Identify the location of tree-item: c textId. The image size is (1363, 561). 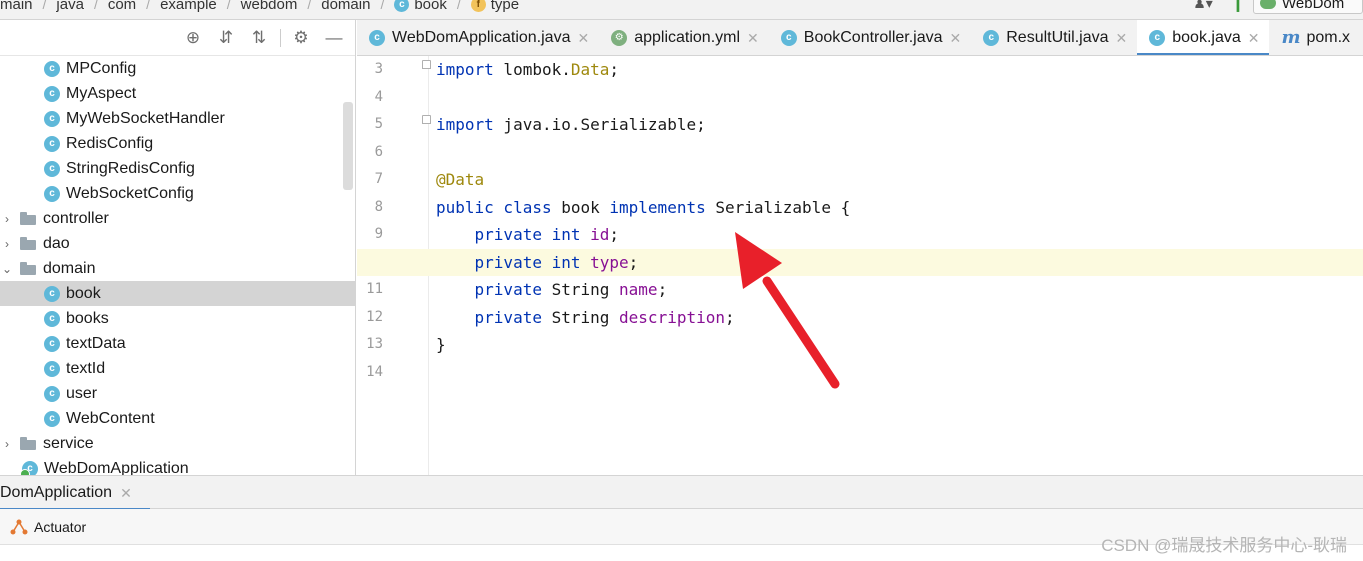
(177, 368).